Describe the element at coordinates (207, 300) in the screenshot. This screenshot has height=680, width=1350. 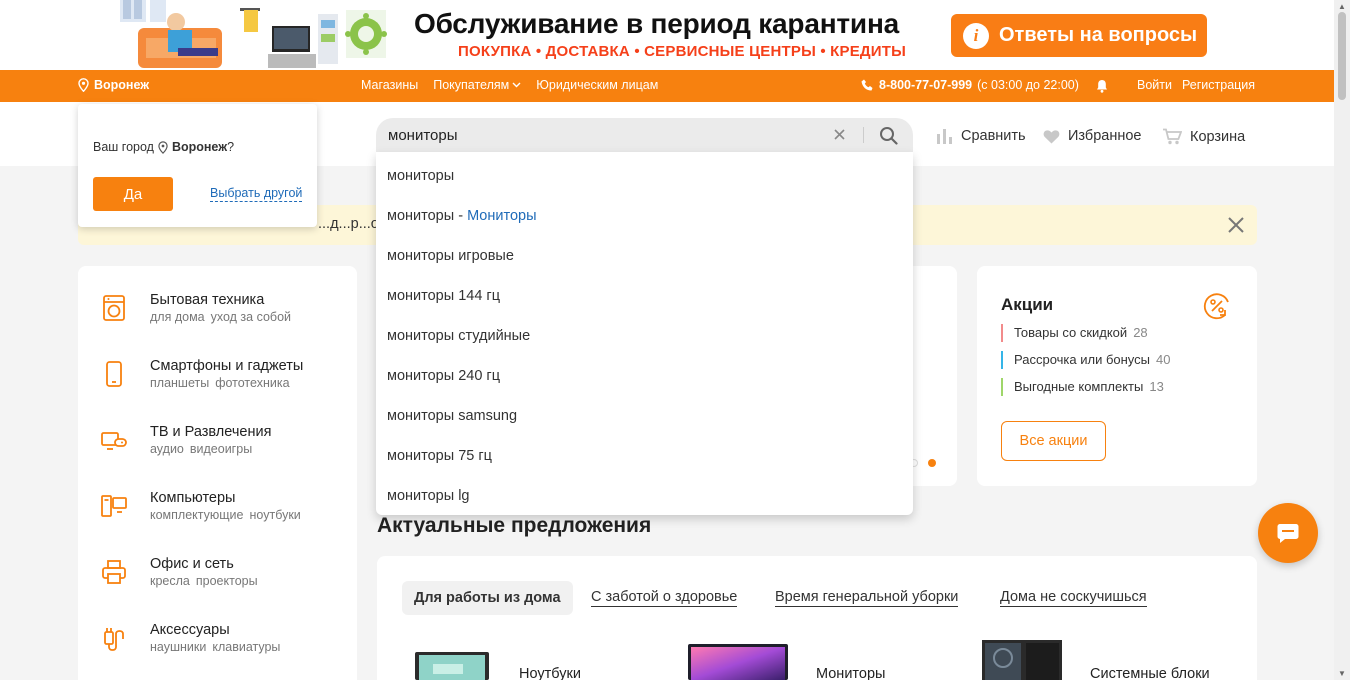
I see `catalog-item-title: Бытовая техника` at that location.